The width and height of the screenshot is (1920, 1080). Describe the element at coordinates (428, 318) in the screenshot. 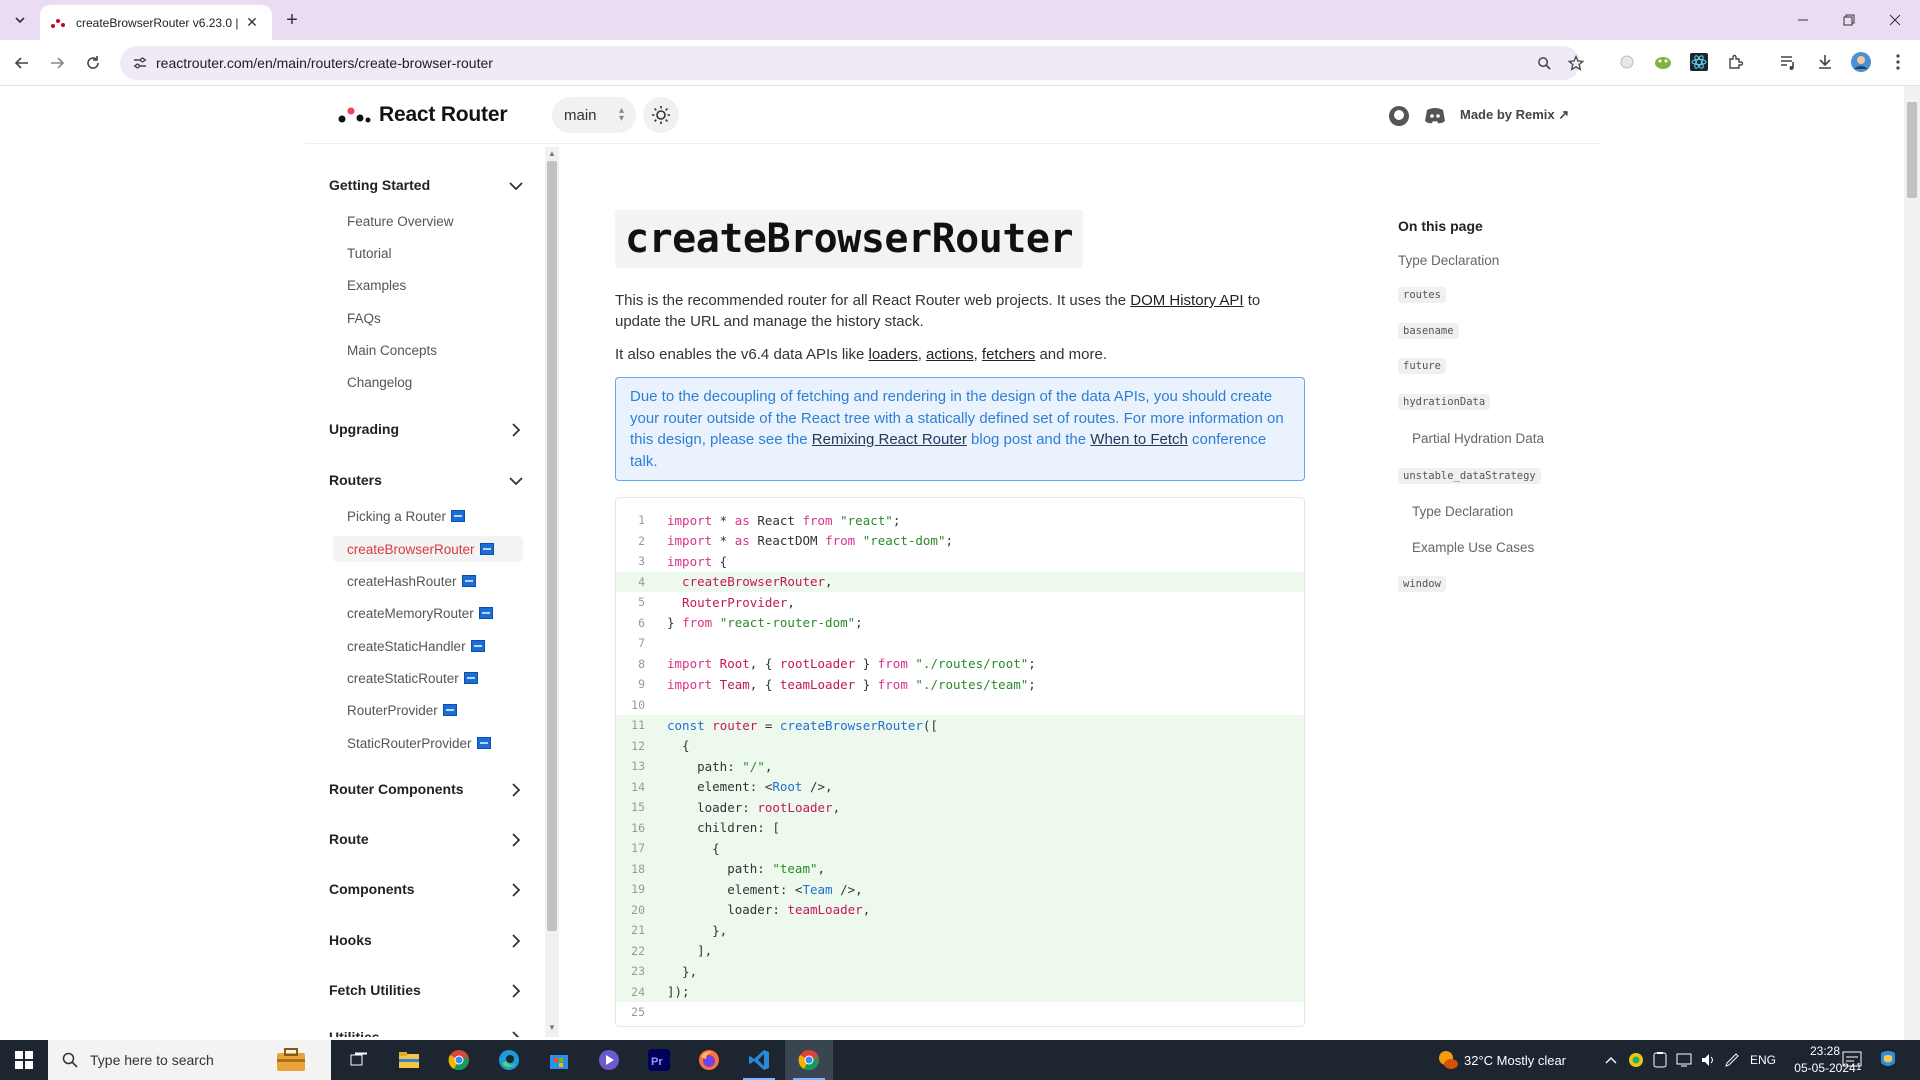

I see `sidebar-item-faqs: FAQs` at that location.